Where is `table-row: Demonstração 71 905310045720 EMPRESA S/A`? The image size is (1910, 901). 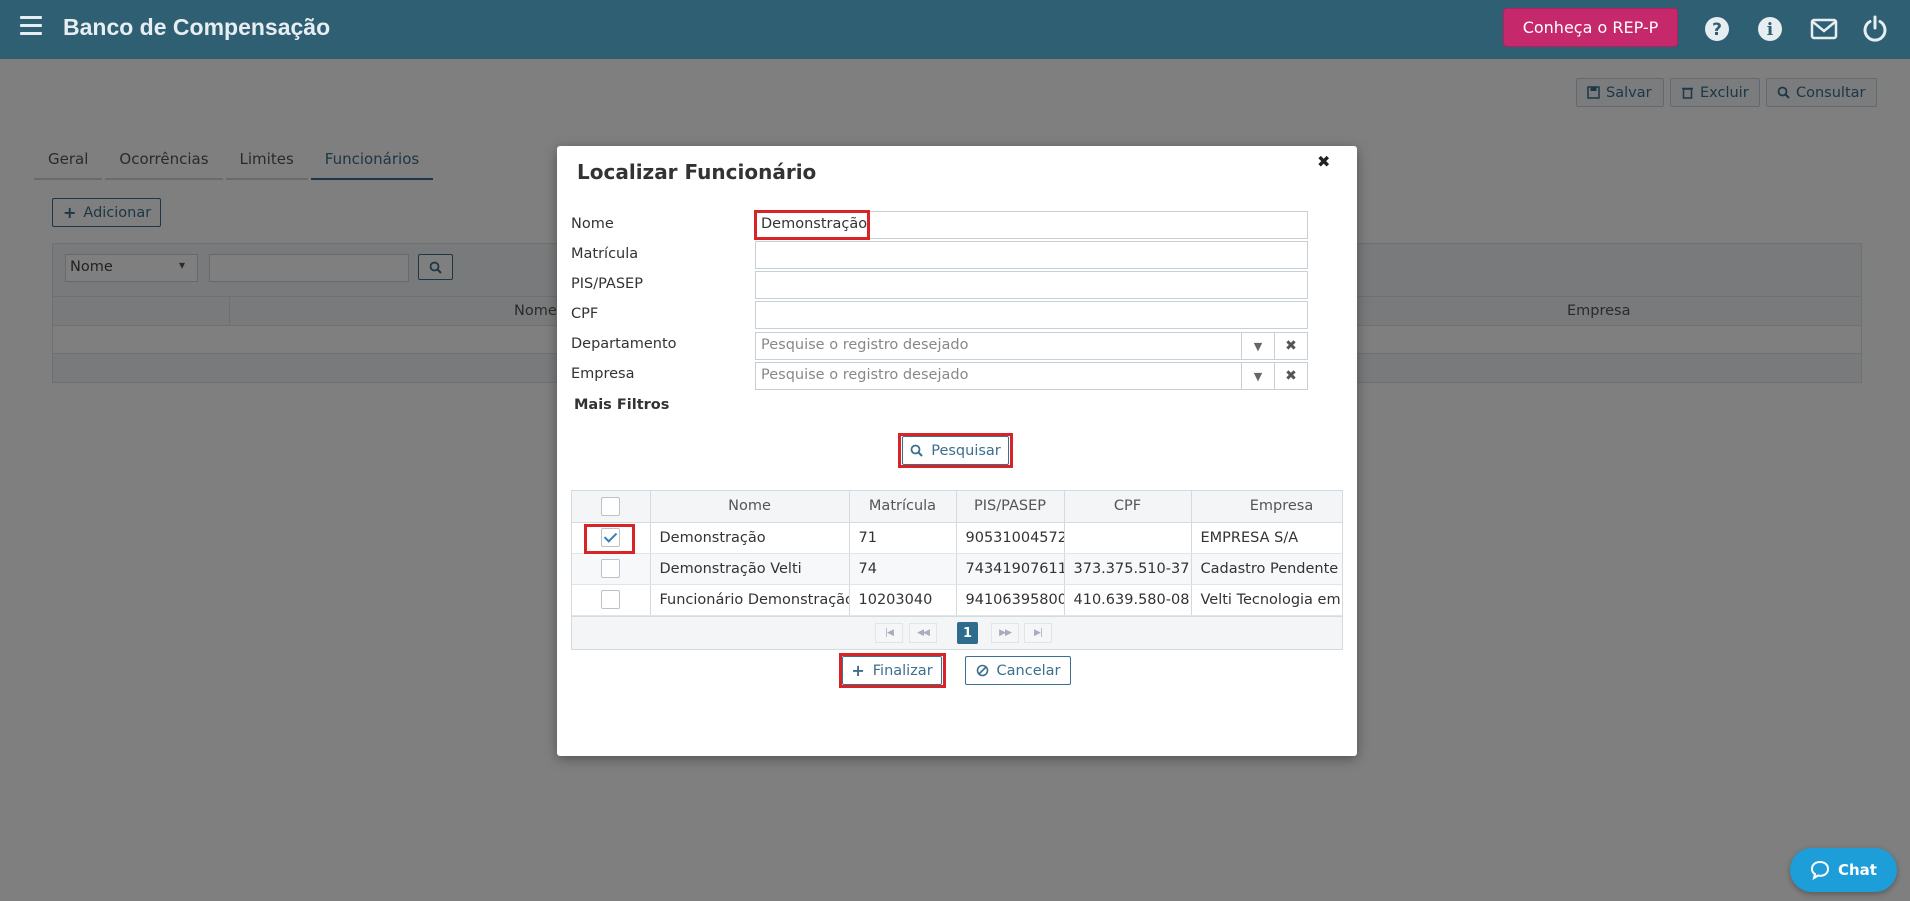
table-row: Demonstração 71 905310045720 EMPRESA S/A is located at coordinates (957, 538).